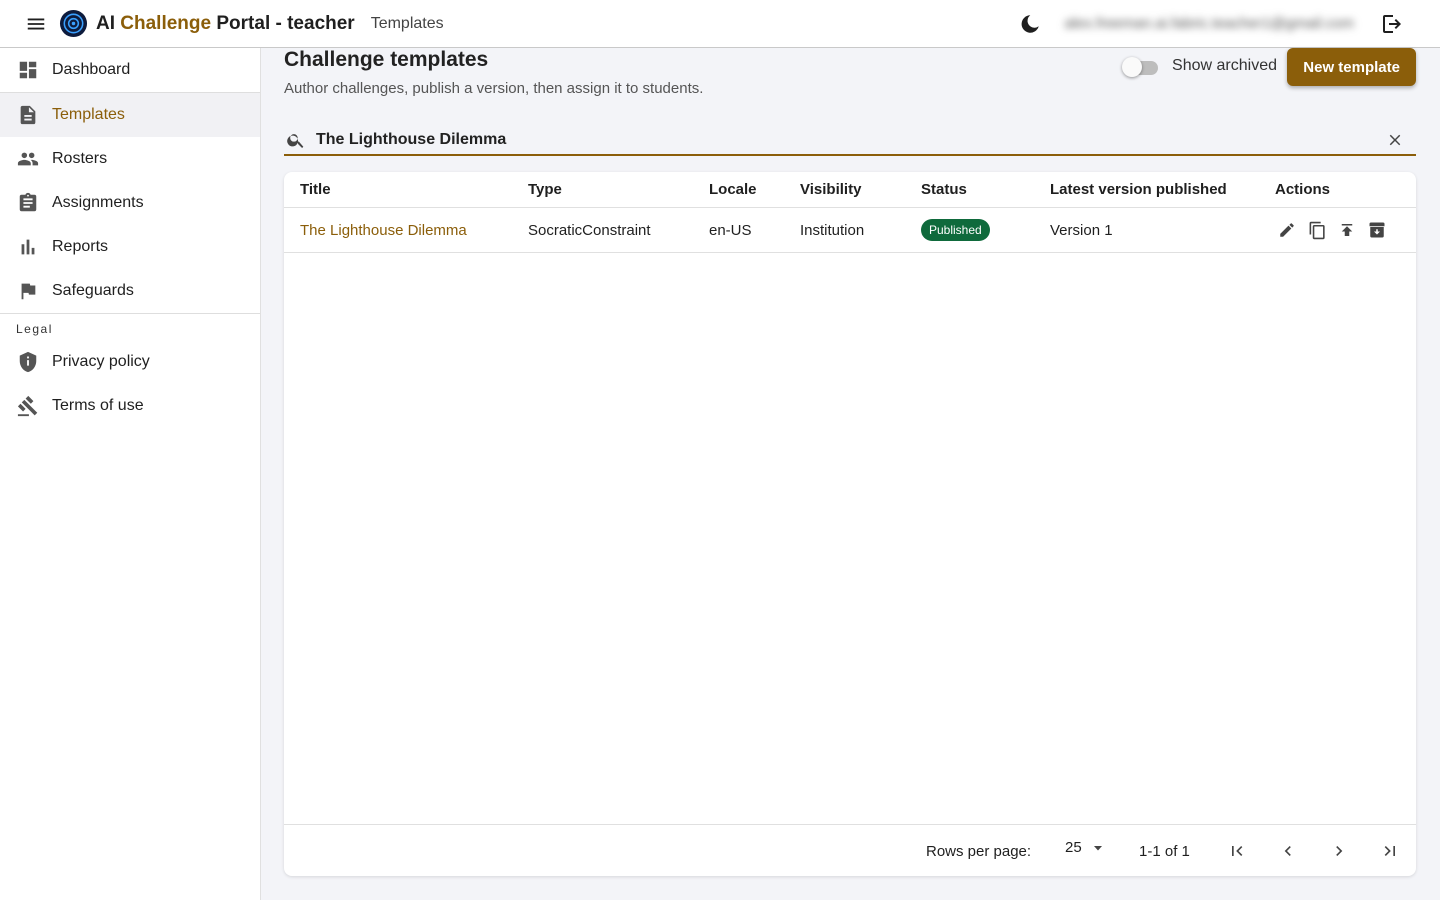  I want to click on menu-button, so click(36, 24).